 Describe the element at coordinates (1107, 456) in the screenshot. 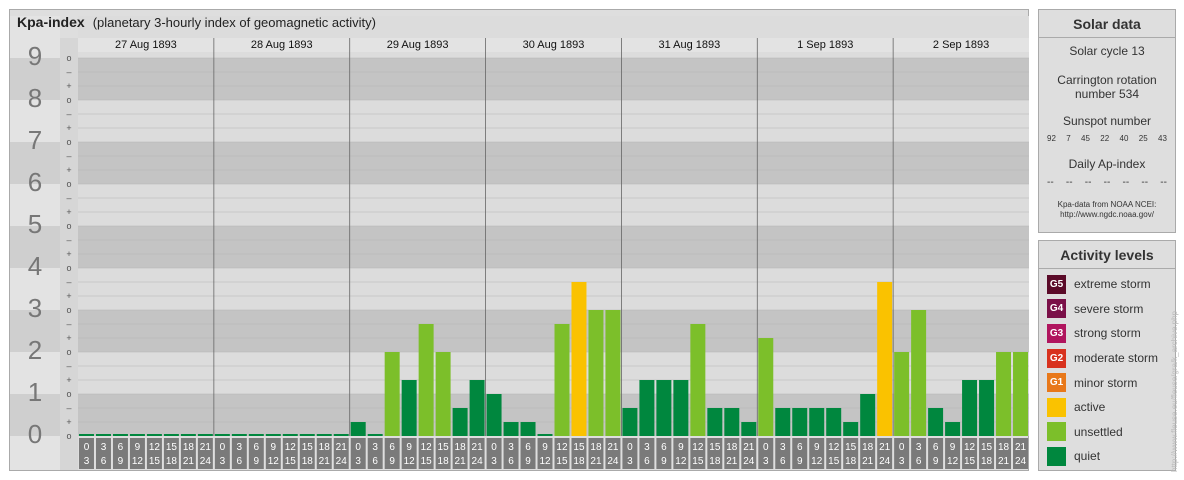

I see `legend-item-quiet: quiet` at that location.